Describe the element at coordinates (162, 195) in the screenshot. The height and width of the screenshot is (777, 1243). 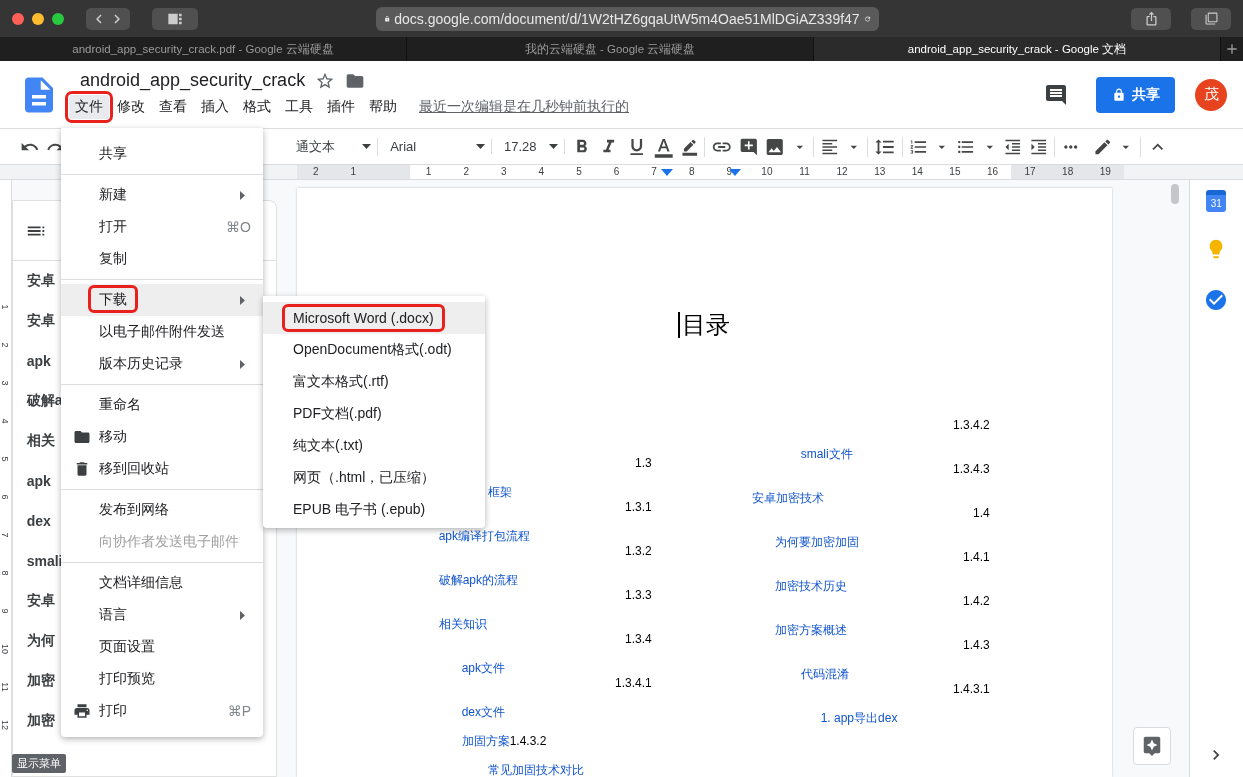
I see `menu-item: 新建` at that location.